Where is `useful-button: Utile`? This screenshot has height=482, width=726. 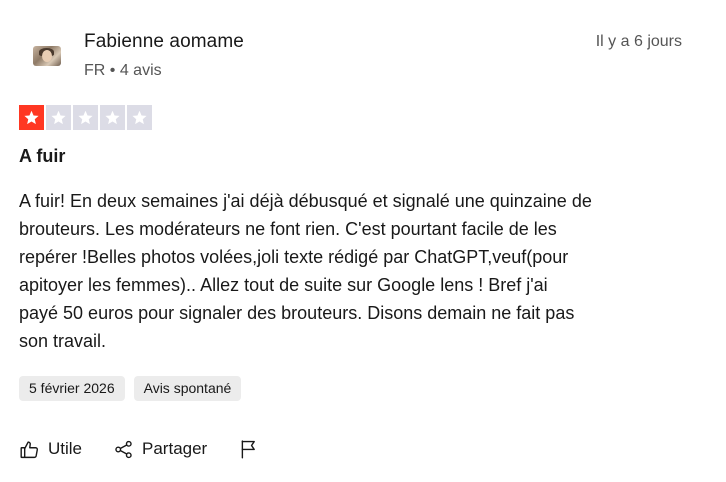 useful-button: Utile is located at coordinates (50, 449).